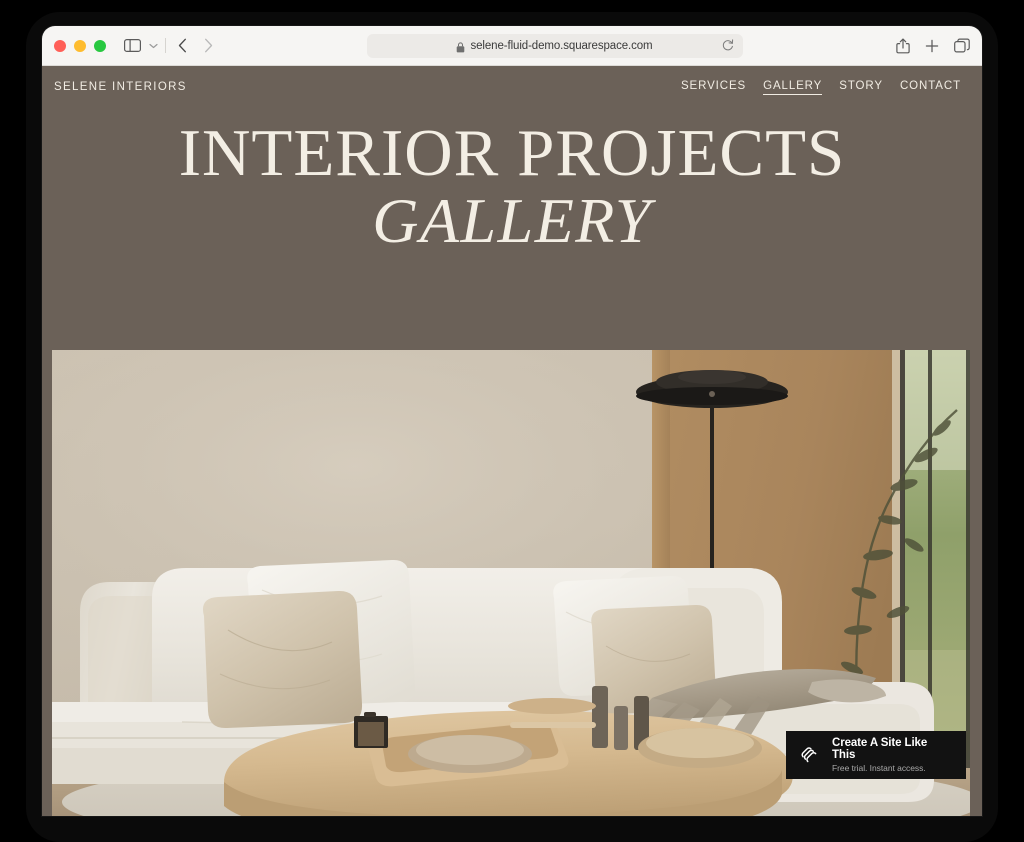 This screenshot has height=842, width=1024. I want to click on browser-toolbar: selene-fluid-demo.squarespace.com, so click(512, 46).